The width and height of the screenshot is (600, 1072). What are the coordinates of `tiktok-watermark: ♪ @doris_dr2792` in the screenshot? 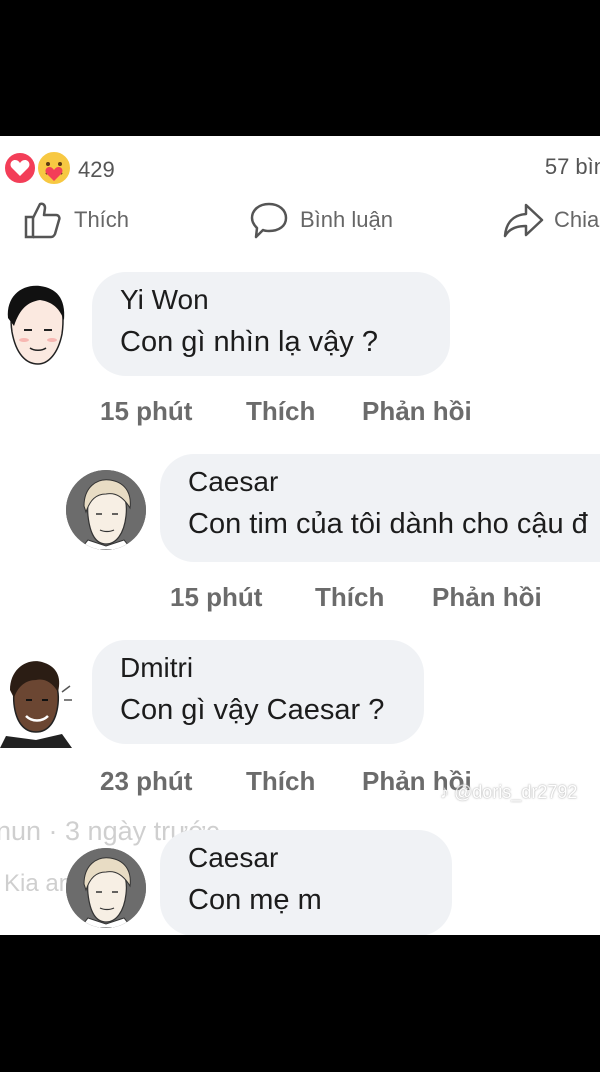 It's located at (508, 792).